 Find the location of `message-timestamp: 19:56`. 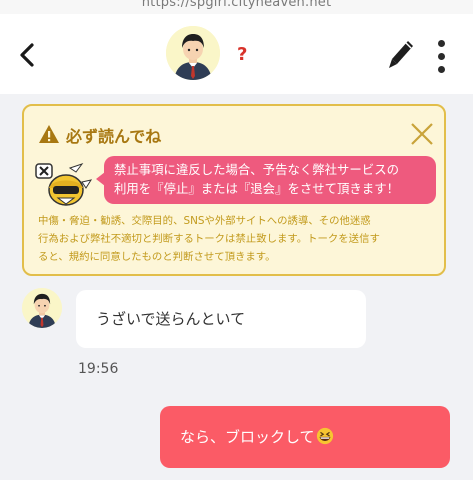

message-timestamp: 19:56 is located at coordinates (98, 369).